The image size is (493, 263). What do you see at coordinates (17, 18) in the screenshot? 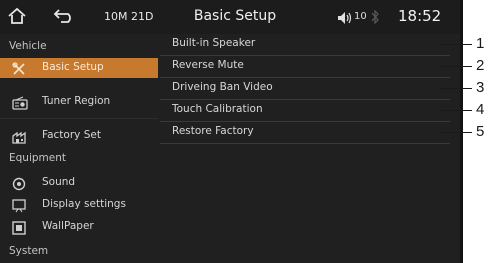
I see `home-icon` at bounding box center [17, 18].